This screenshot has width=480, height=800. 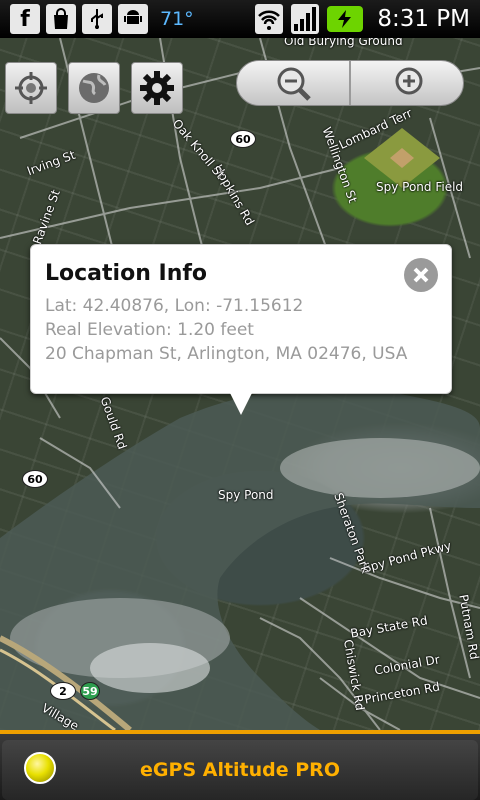 I want to click on usb-icon, so click(x=97, y=19).